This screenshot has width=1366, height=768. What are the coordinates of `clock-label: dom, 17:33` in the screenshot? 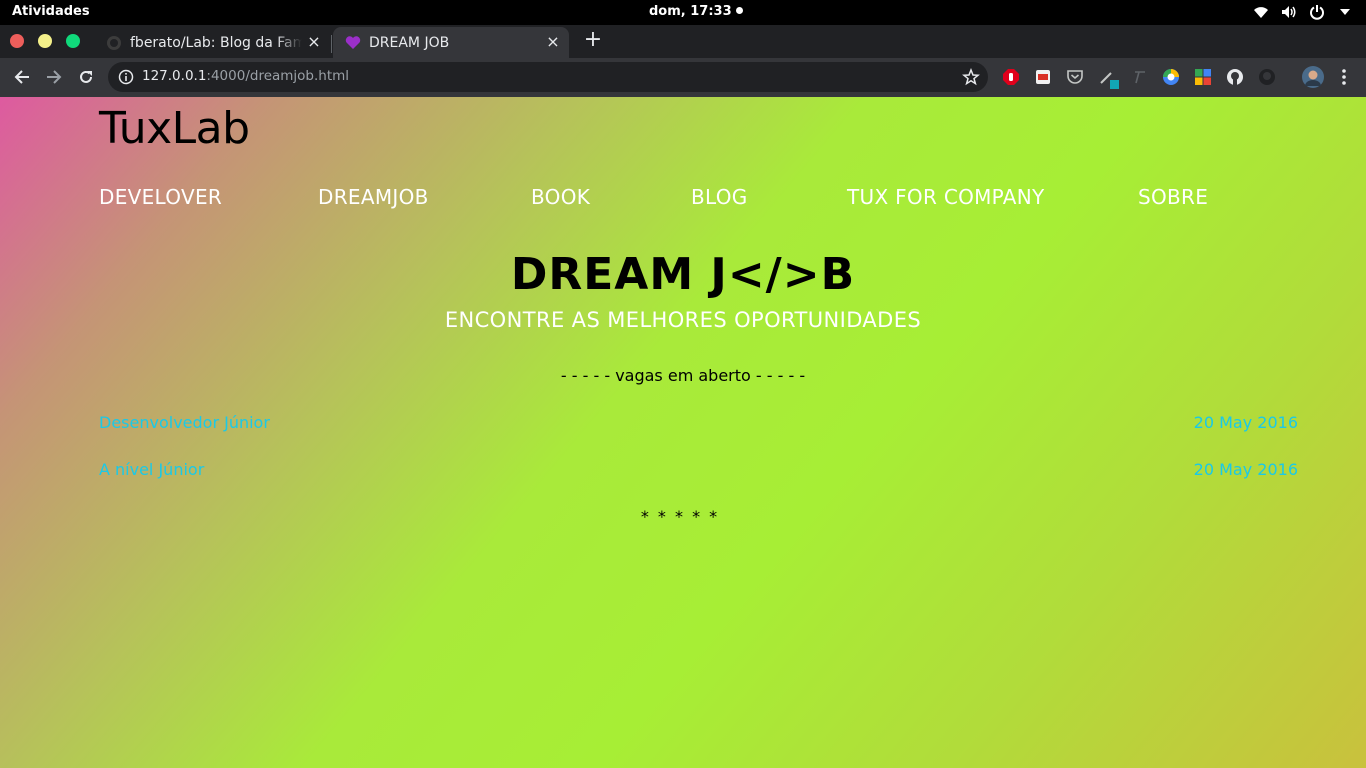 It's located at (690, 11).